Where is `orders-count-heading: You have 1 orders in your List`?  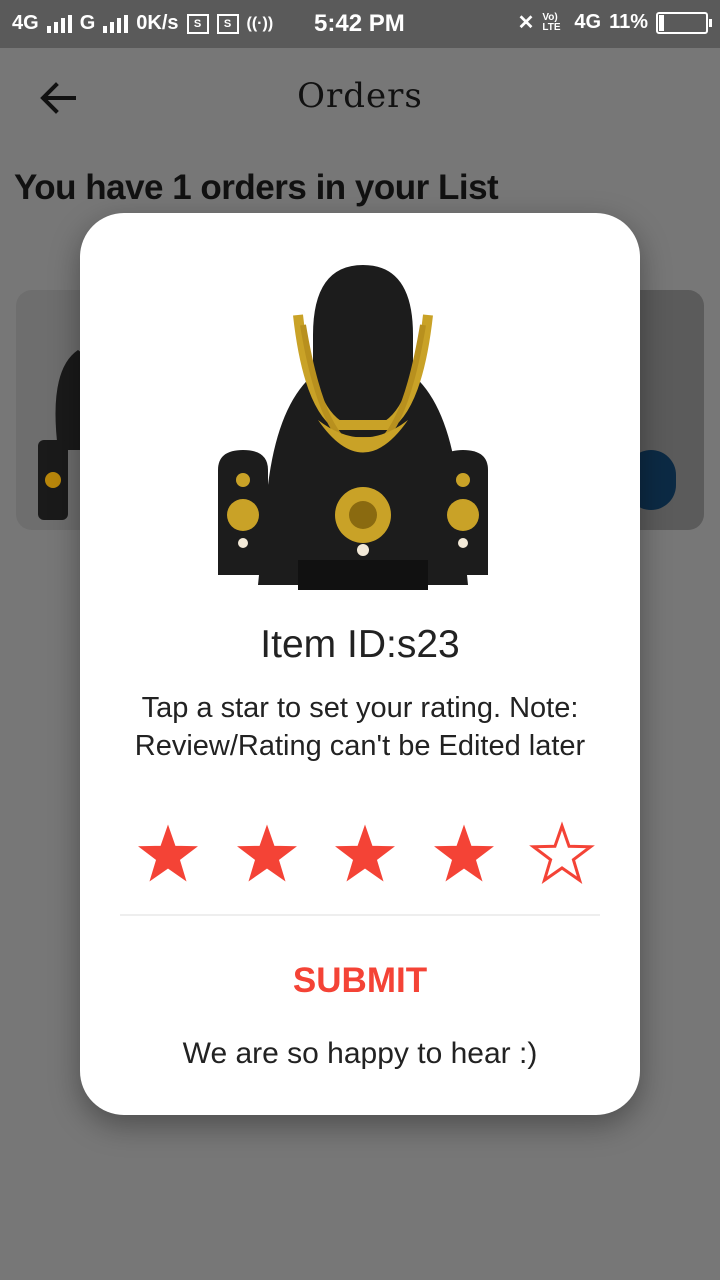
orders-count-heading: You have 1 orders in your List is located at coordinates (256, 187).